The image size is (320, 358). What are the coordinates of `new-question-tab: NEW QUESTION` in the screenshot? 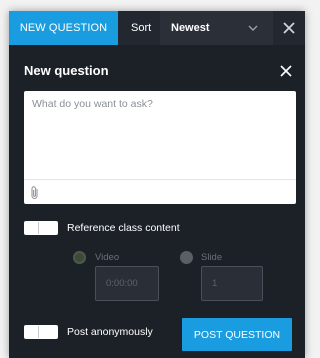 It's located at (63, 28).